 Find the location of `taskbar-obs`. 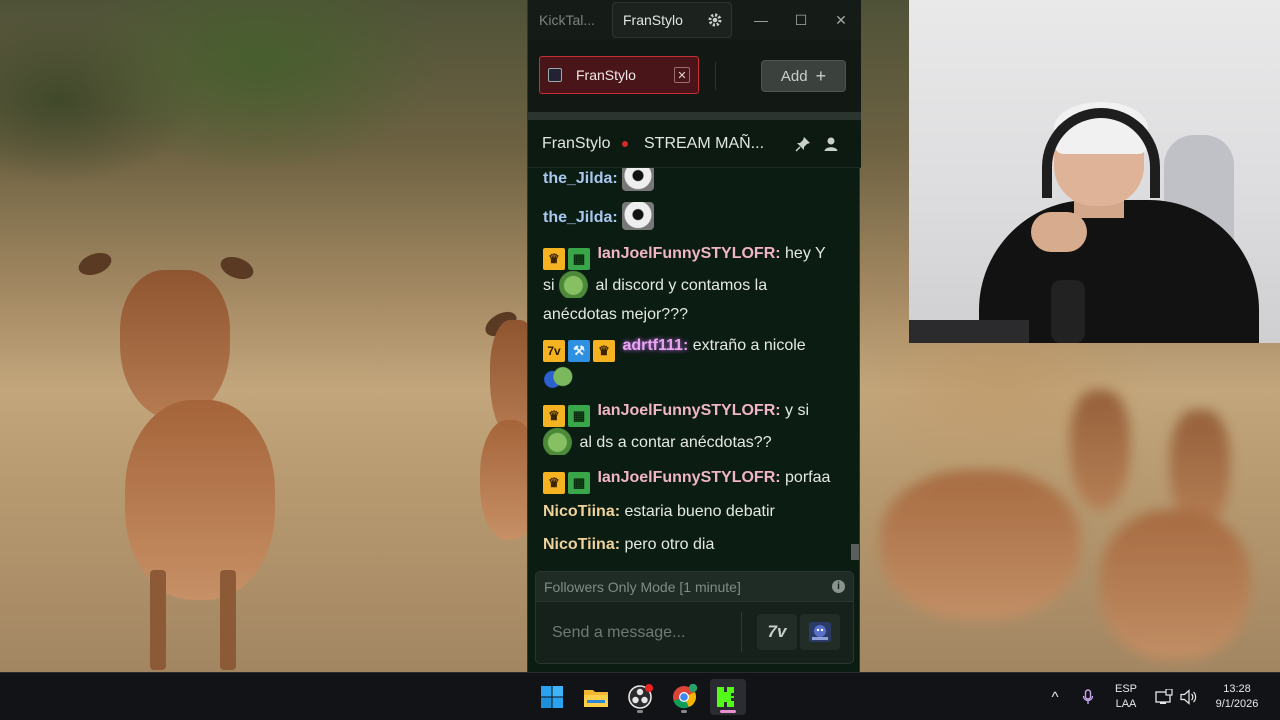

taskbar-obs is located at coordinates (640, 697).